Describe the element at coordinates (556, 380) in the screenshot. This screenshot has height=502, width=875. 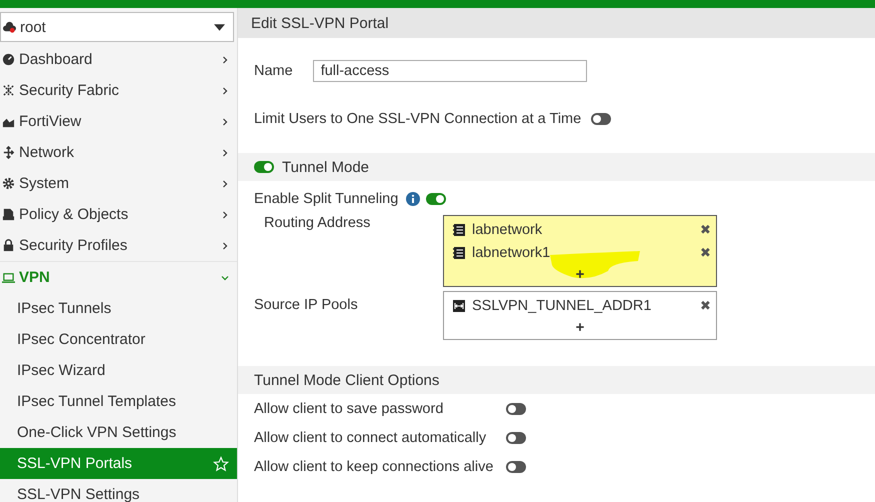
I see `section-title: Tunnel Mode Client Options` at that location.